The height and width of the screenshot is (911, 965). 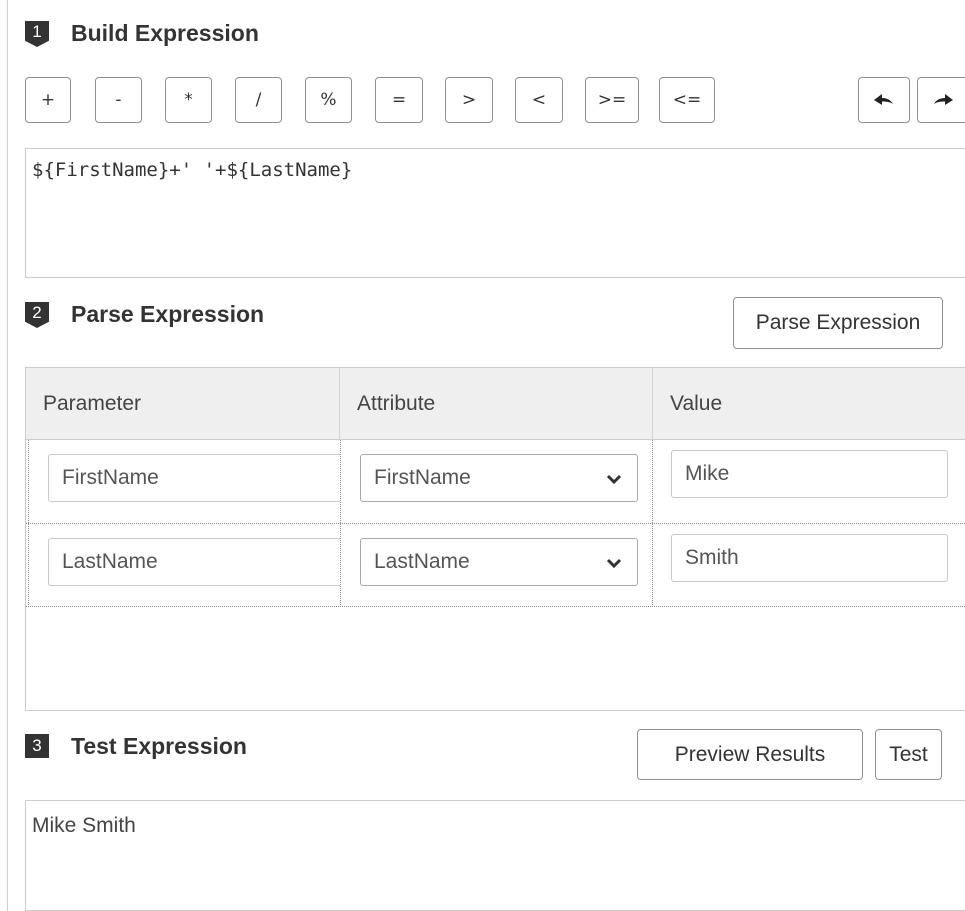 I want to click on undo-icon, so click(x=883, y=99).